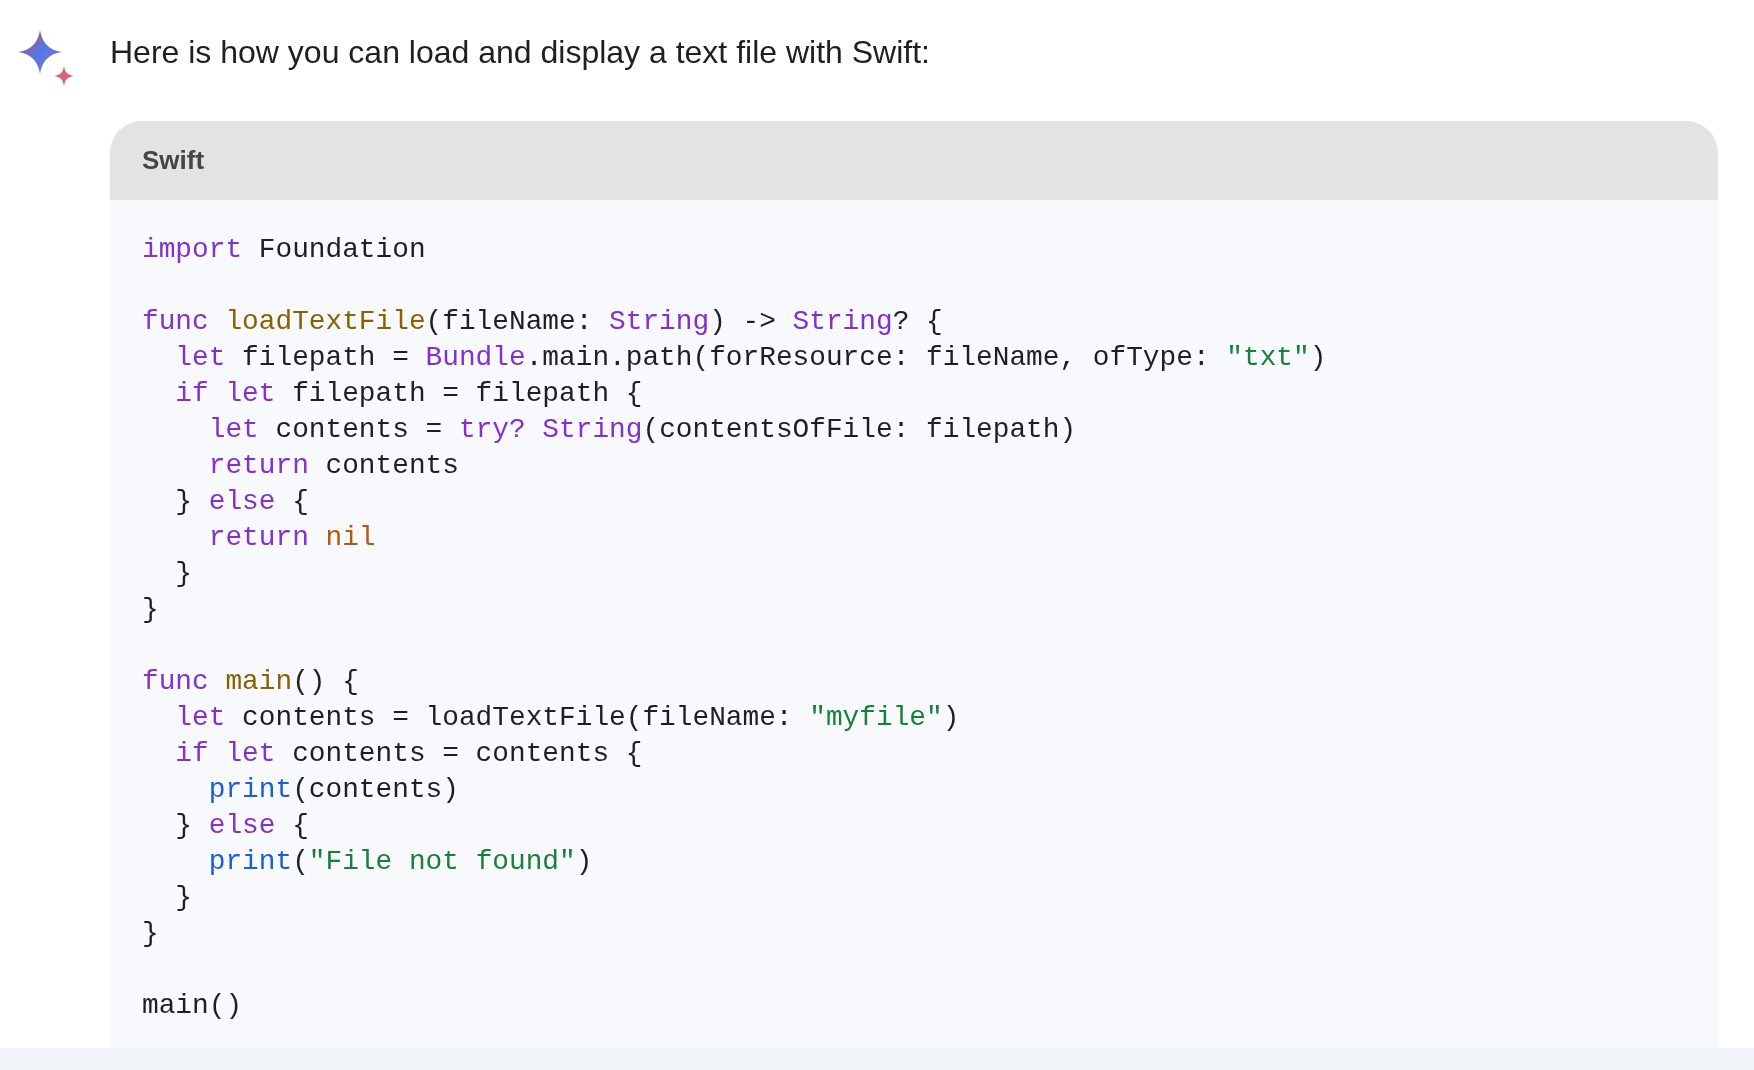 This screenshot has width=1754, height=1070. Describe the element at coordinates (291, 538) in the screenshot. I see `code-line: return nil` at that location.